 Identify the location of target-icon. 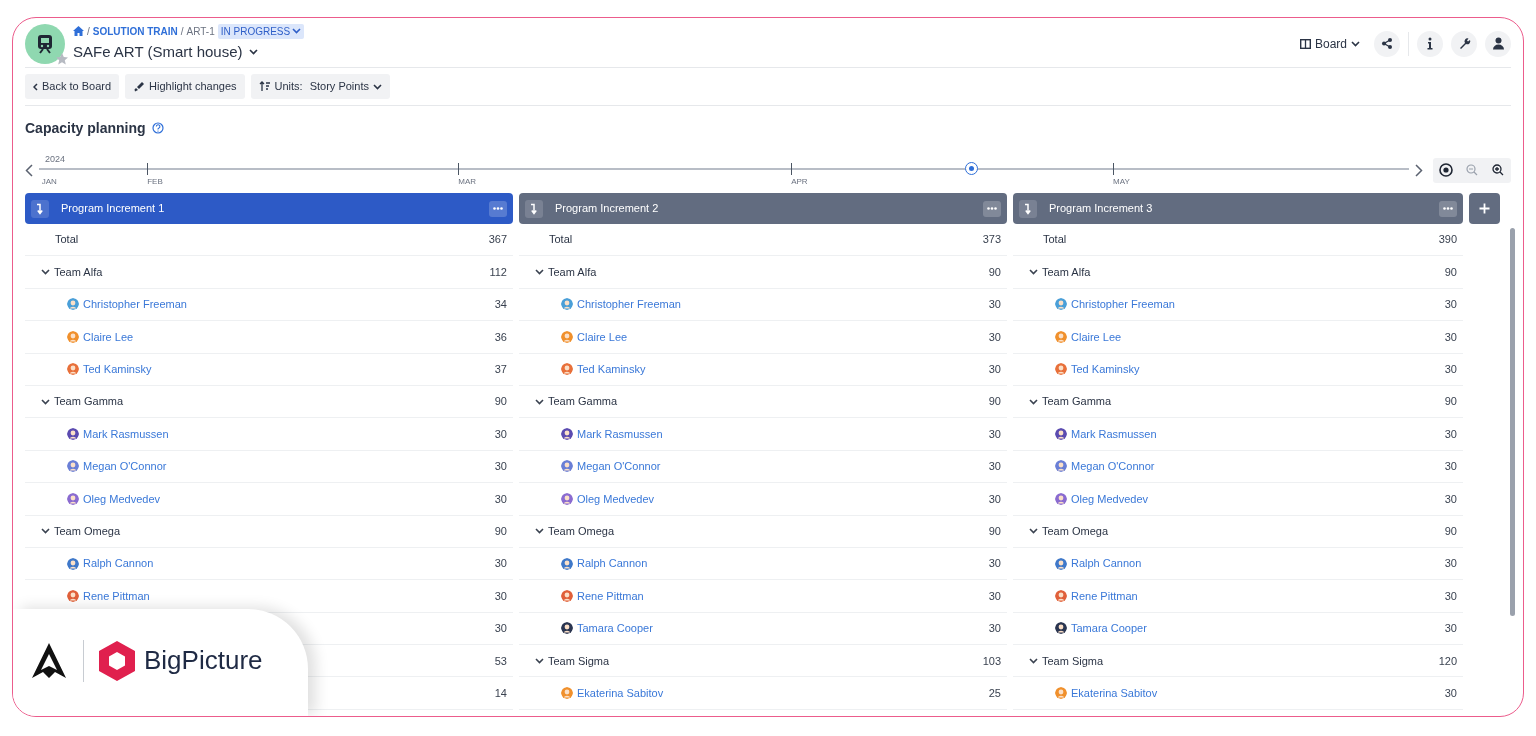
(1446, 170).